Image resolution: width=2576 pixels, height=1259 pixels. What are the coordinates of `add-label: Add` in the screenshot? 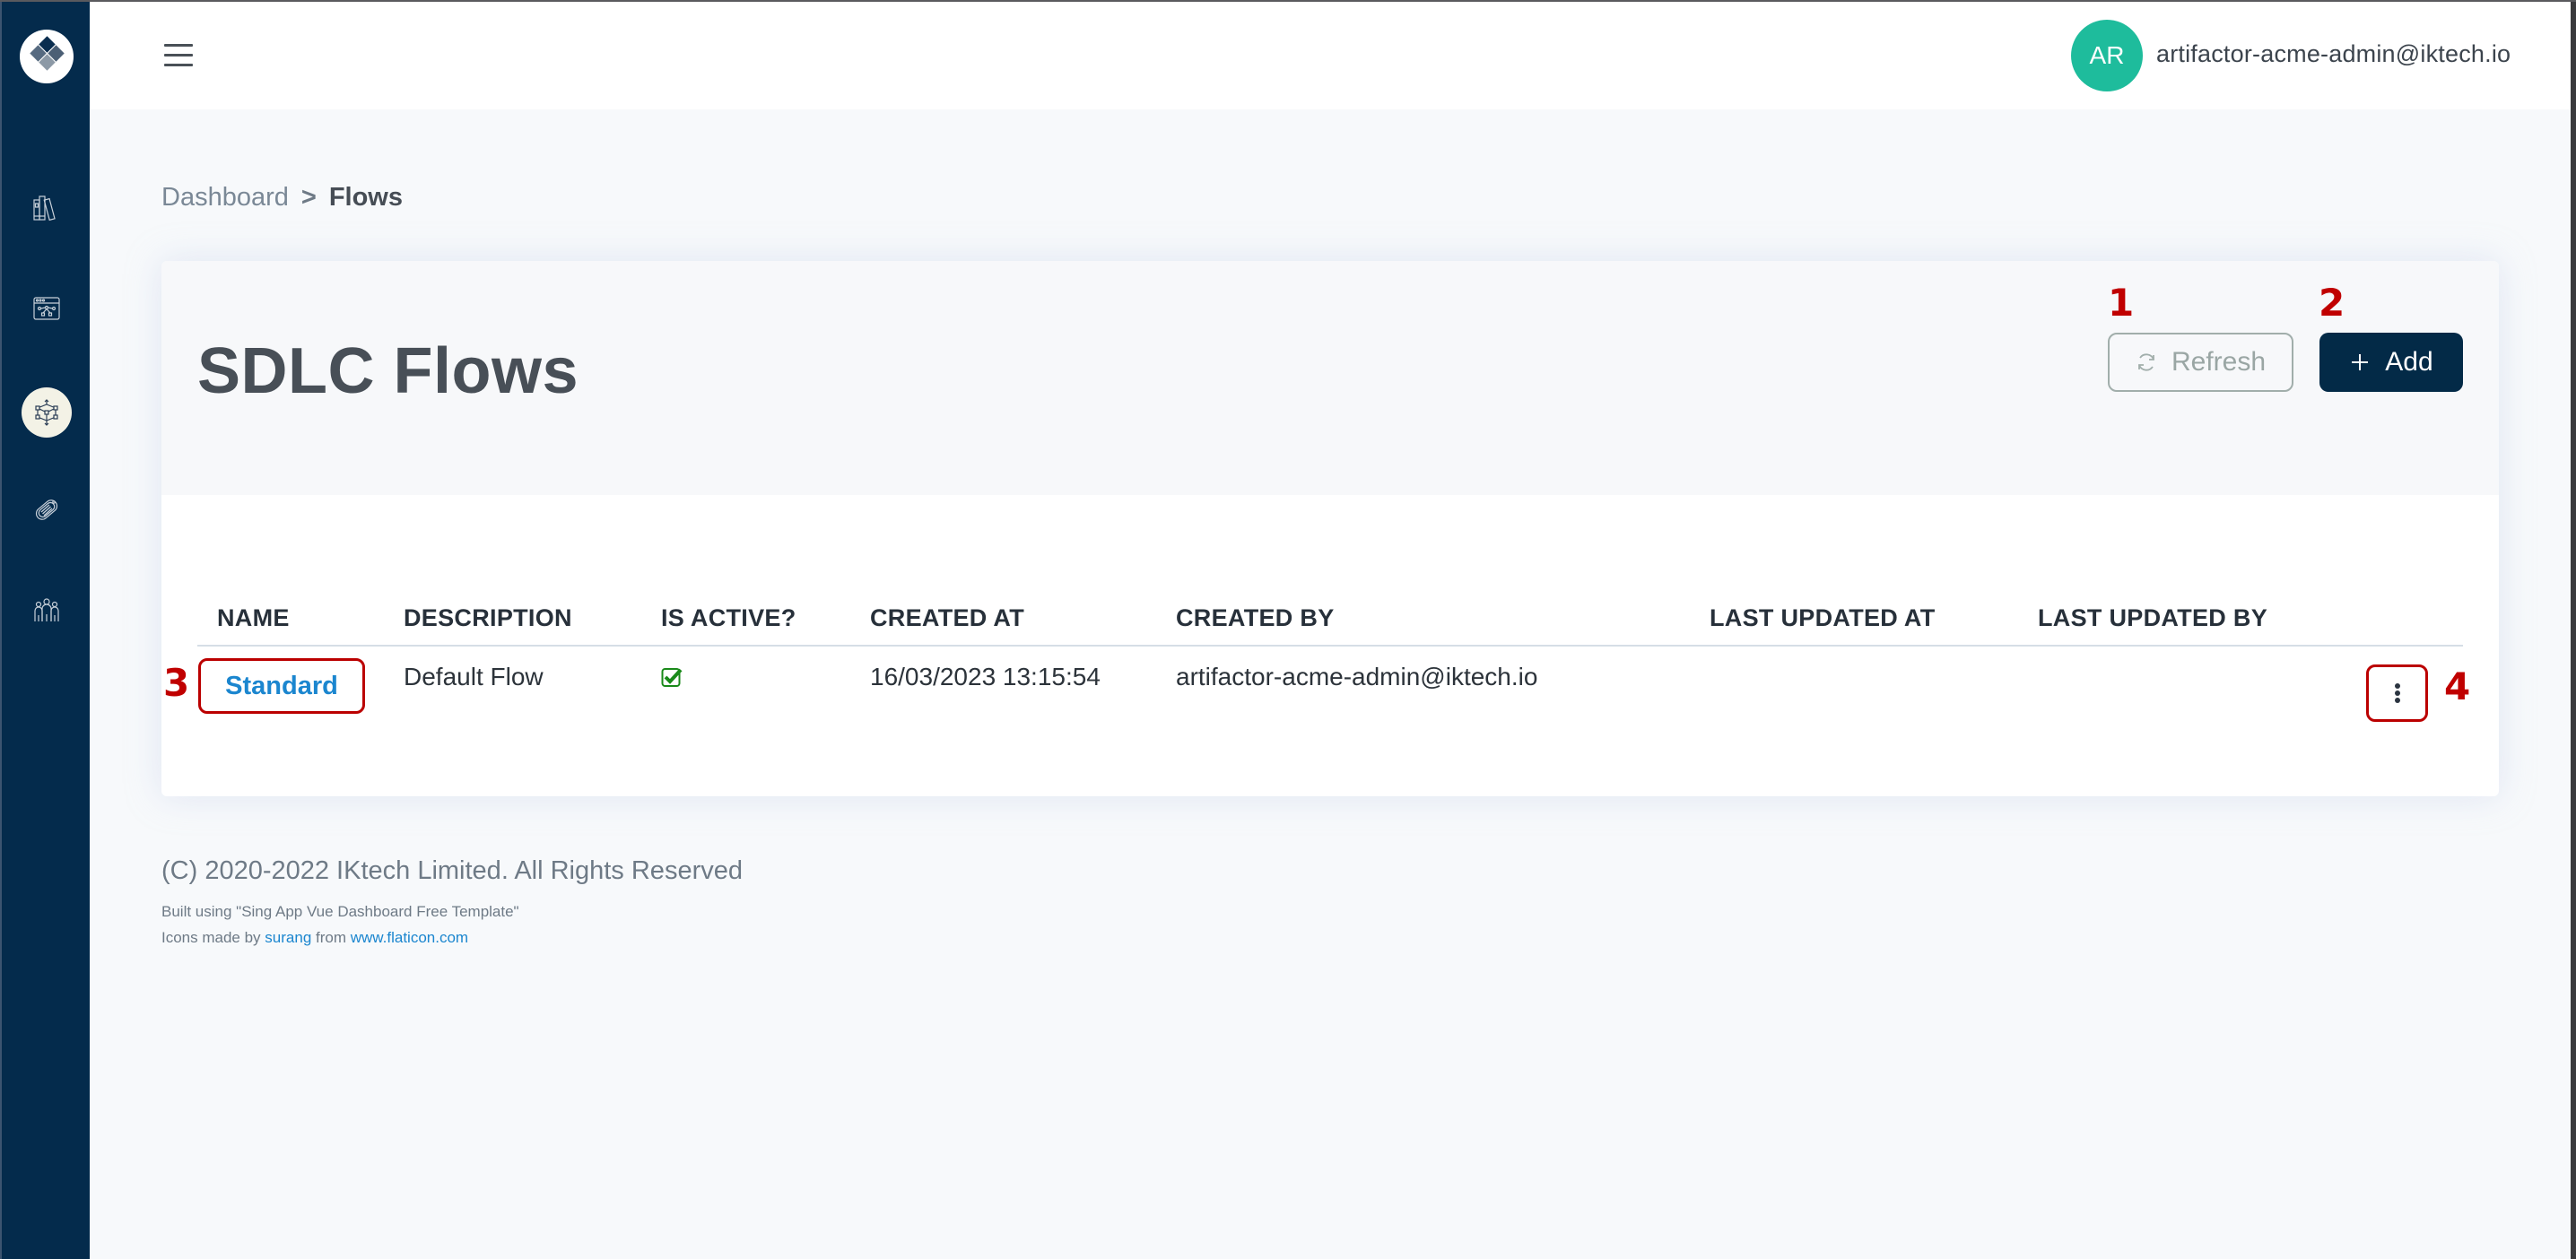 It's located at (2409, 362).